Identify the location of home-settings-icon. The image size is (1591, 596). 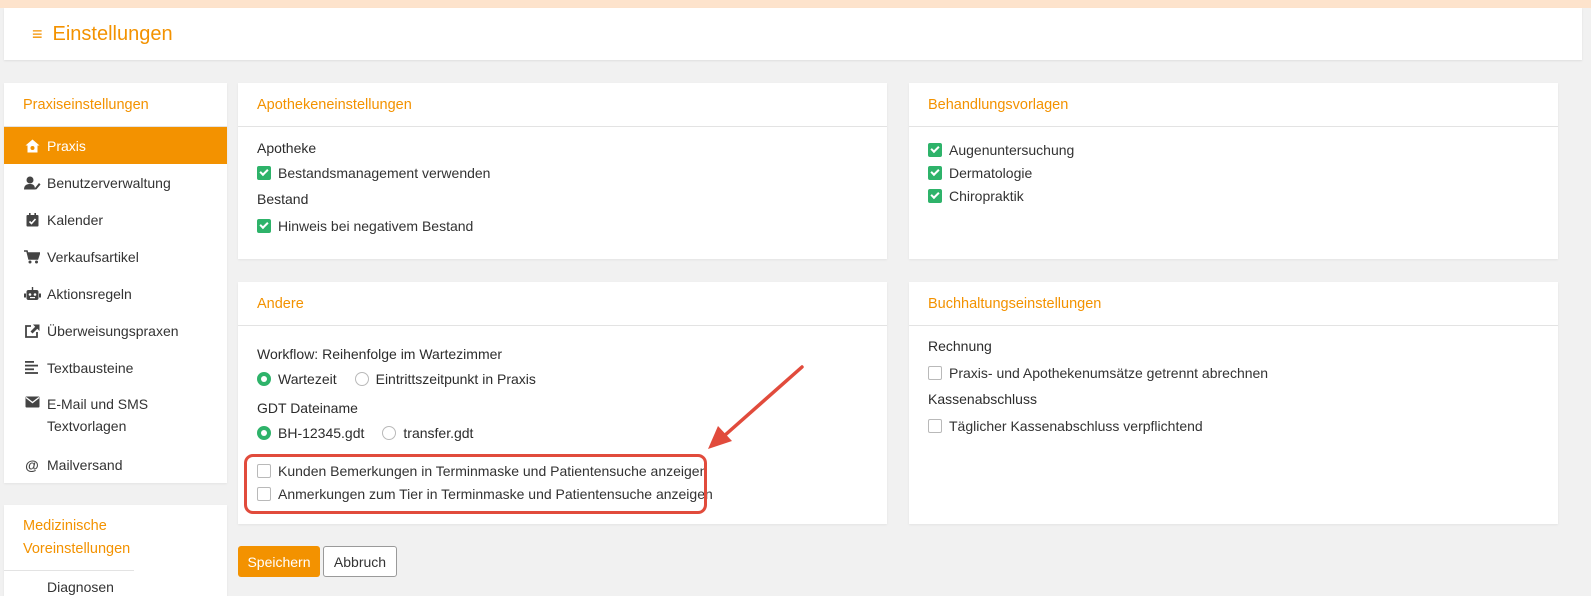
(32, 146).